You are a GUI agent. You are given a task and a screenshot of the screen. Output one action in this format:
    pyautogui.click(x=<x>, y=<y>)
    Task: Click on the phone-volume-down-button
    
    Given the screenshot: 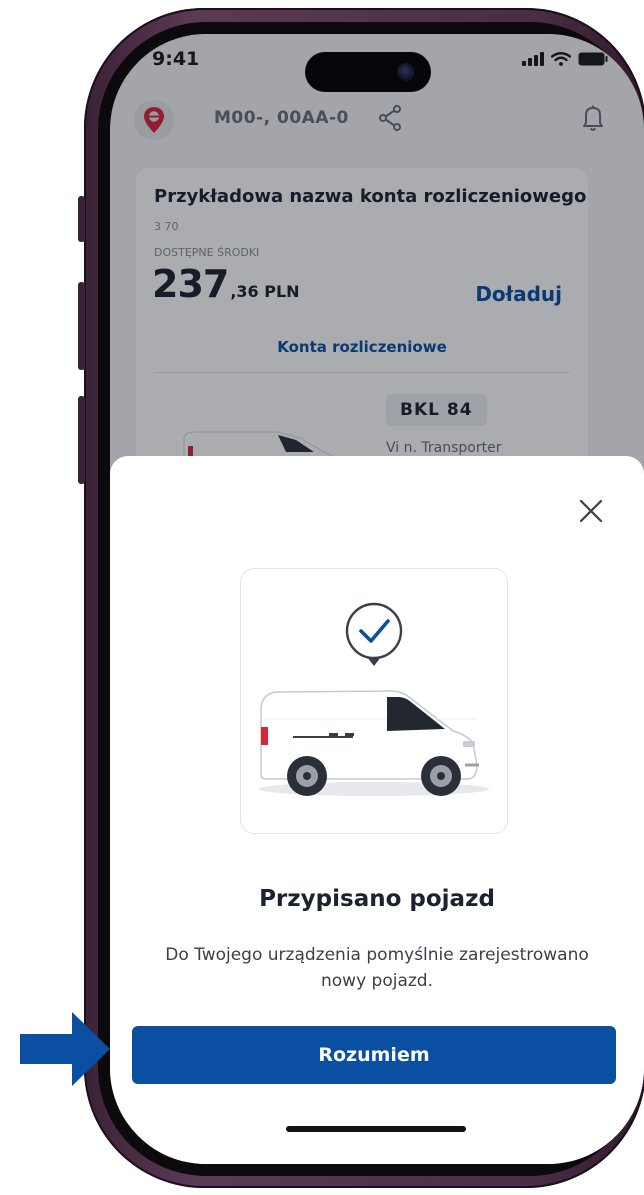 What is the action you would take?
    pyautogui.click(x=81, y=440)
    